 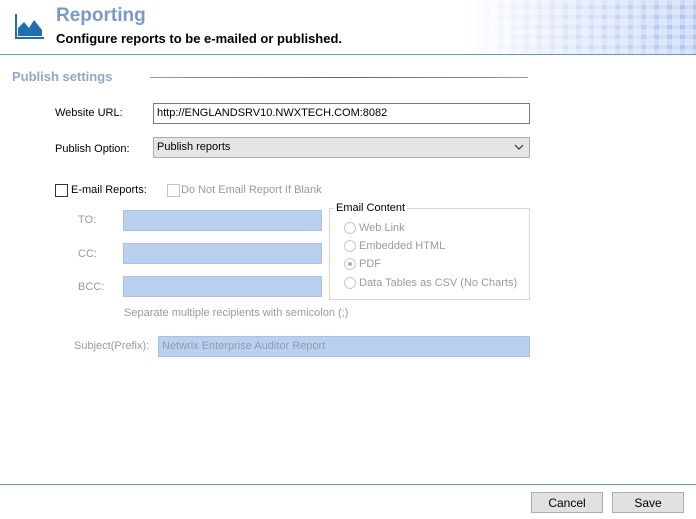 What do you see at coordinates (87, 254) in the screenshot?
I see `cc-label: CC:` at bounding box center [87, 254].